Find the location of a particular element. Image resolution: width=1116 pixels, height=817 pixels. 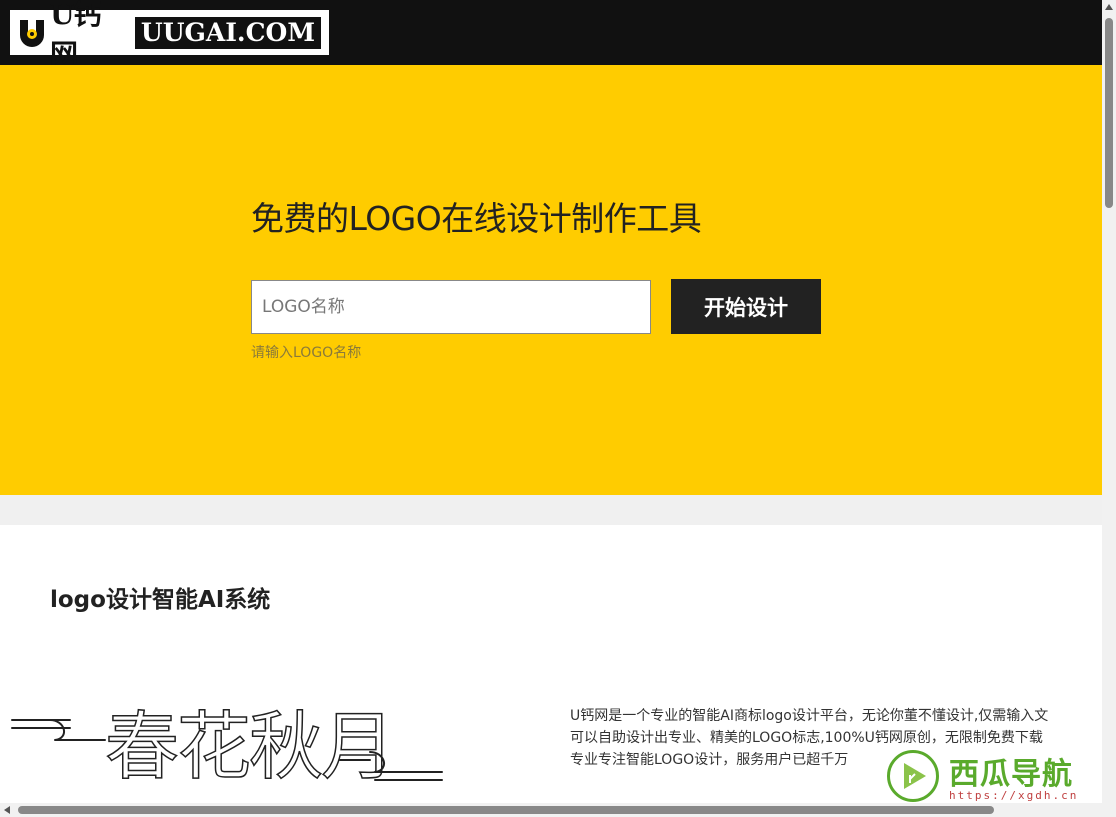

gear-u-logo-icon is located at coordinates (32, 33).